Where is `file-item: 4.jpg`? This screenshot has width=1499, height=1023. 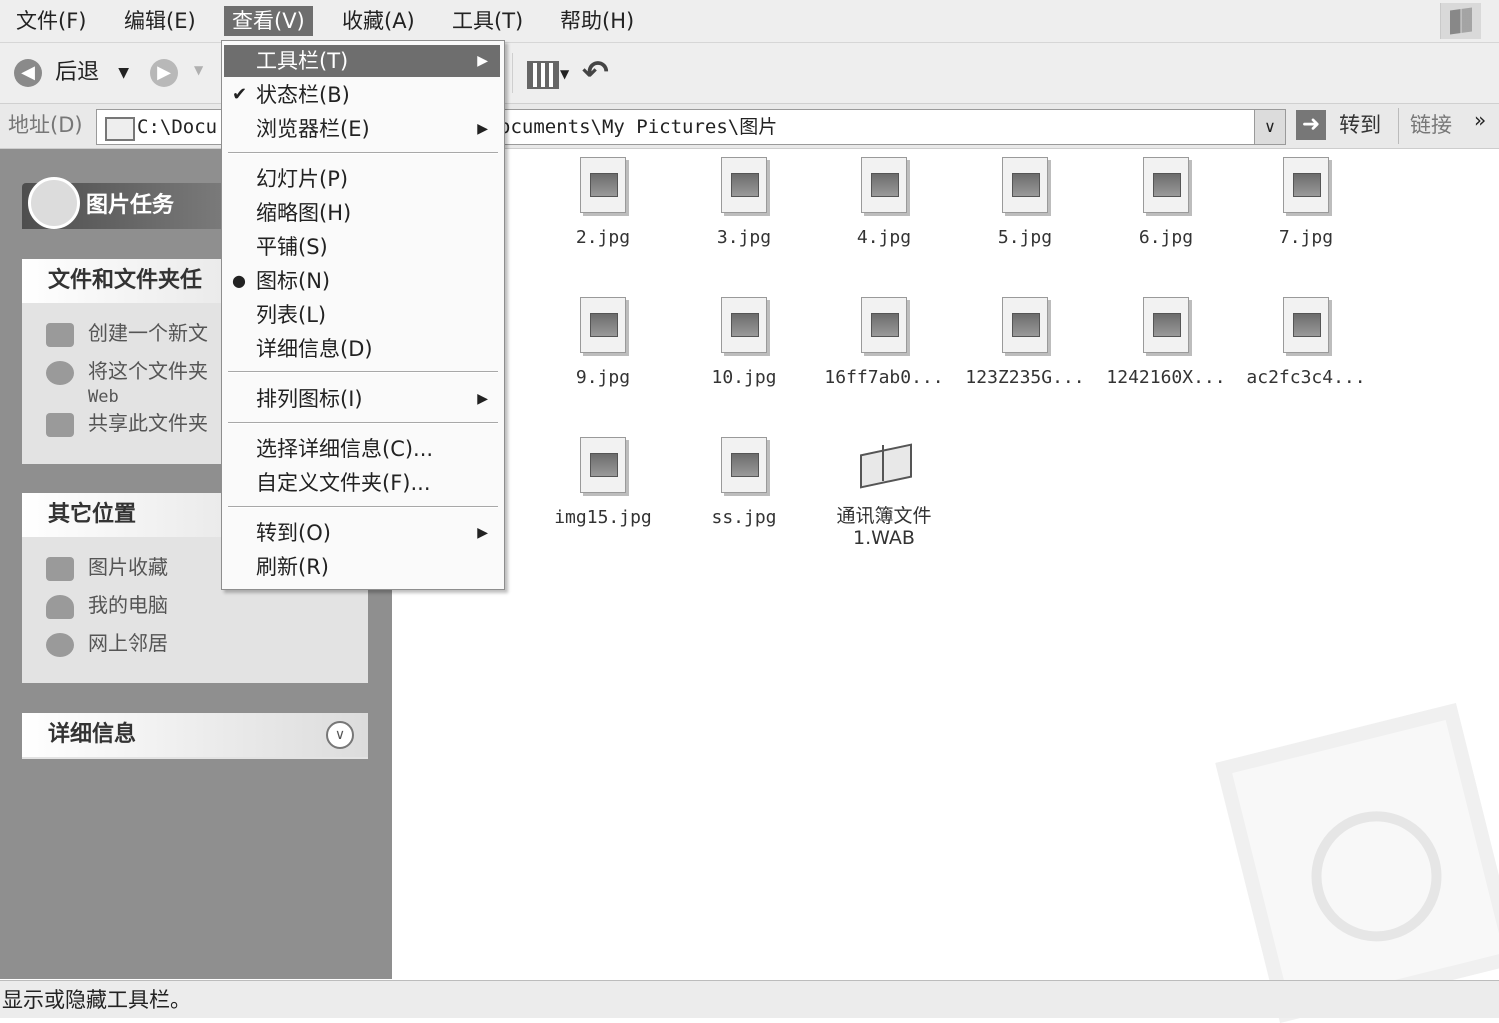
file-item: 4.jpg is located at coordinates (884, 203).